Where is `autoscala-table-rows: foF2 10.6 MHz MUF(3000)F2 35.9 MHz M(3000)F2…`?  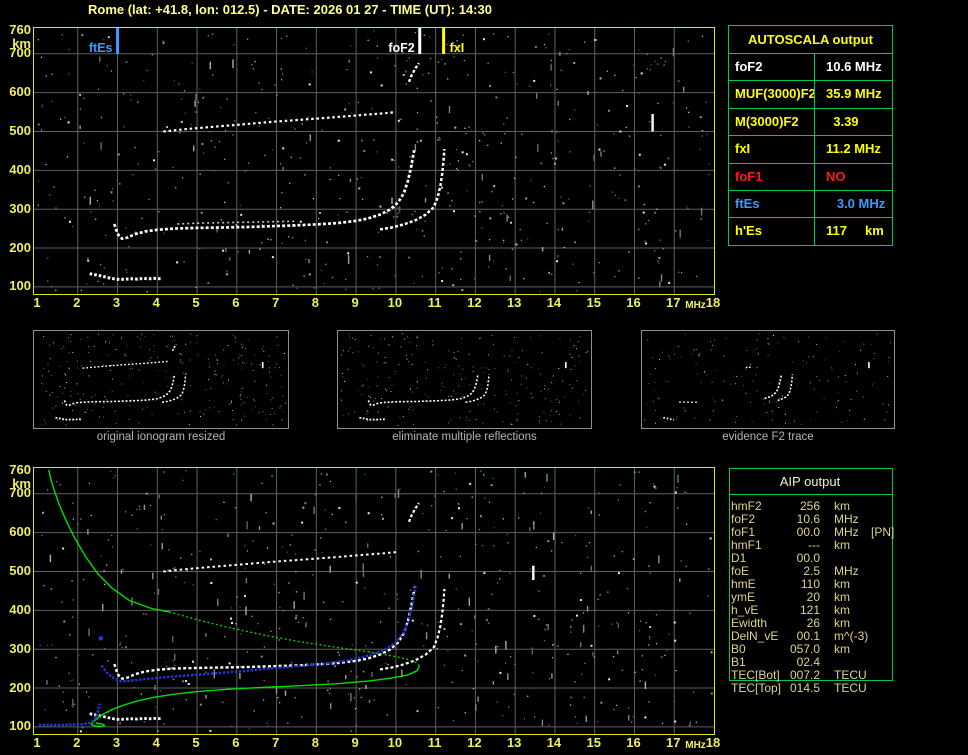
autoscala-table-rows: foF2 10.6 MHz MUF(3000)F2 35.9 MHz M(3000)F2… is located at coordinates (810, 149).